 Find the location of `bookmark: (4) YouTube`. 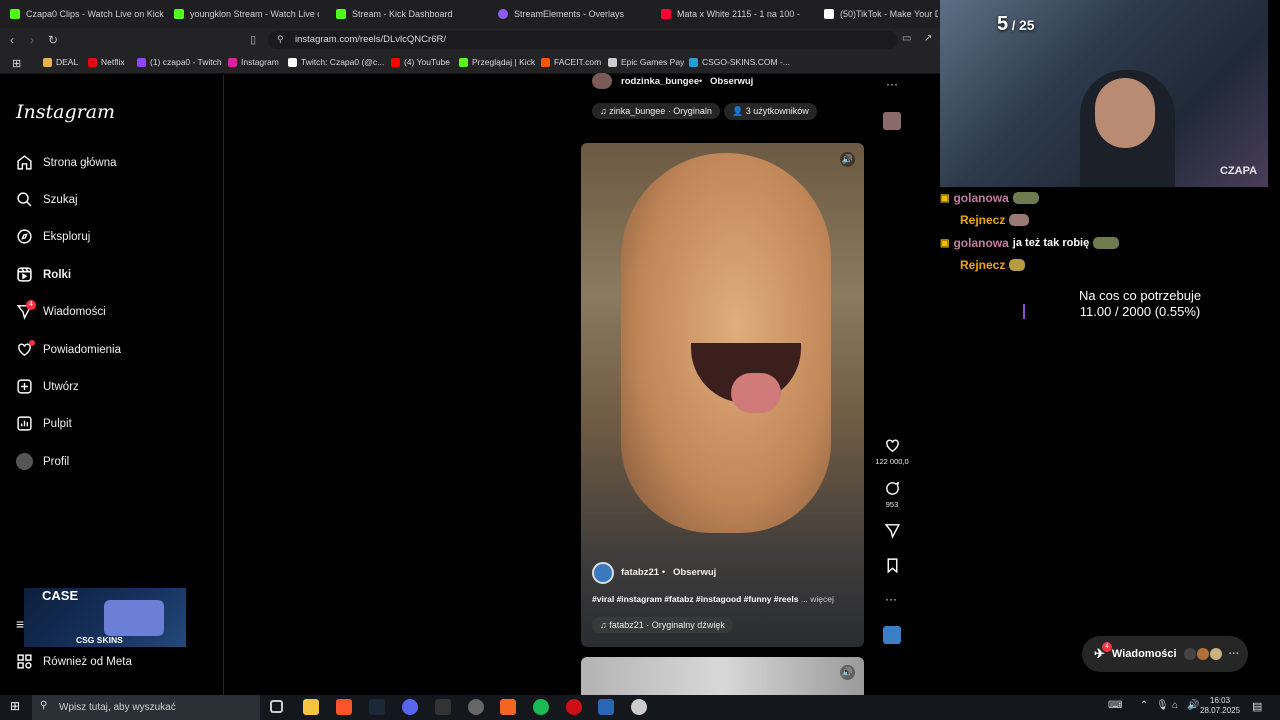

bookmark: (4) YouTube is located at coordinates (420, 62).